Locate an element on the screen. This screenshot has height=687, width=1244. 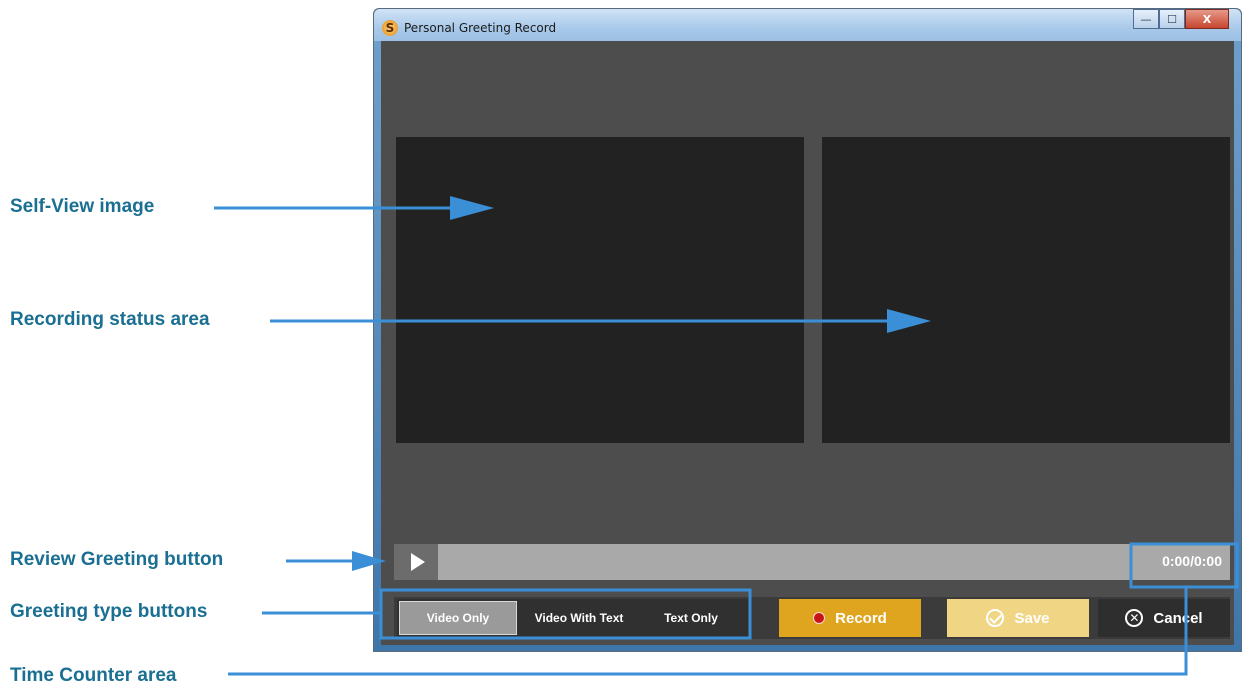
greeting-type-buttons: Video Only Video With Text Text Only is located at coordinates (574, 618).